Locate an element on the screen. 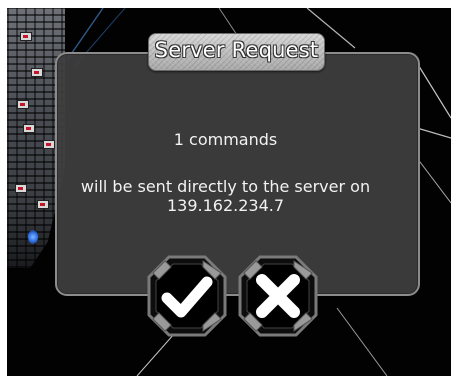 This screenshot has width=451, height=376. x-icon is located at coordinates (278, 296).